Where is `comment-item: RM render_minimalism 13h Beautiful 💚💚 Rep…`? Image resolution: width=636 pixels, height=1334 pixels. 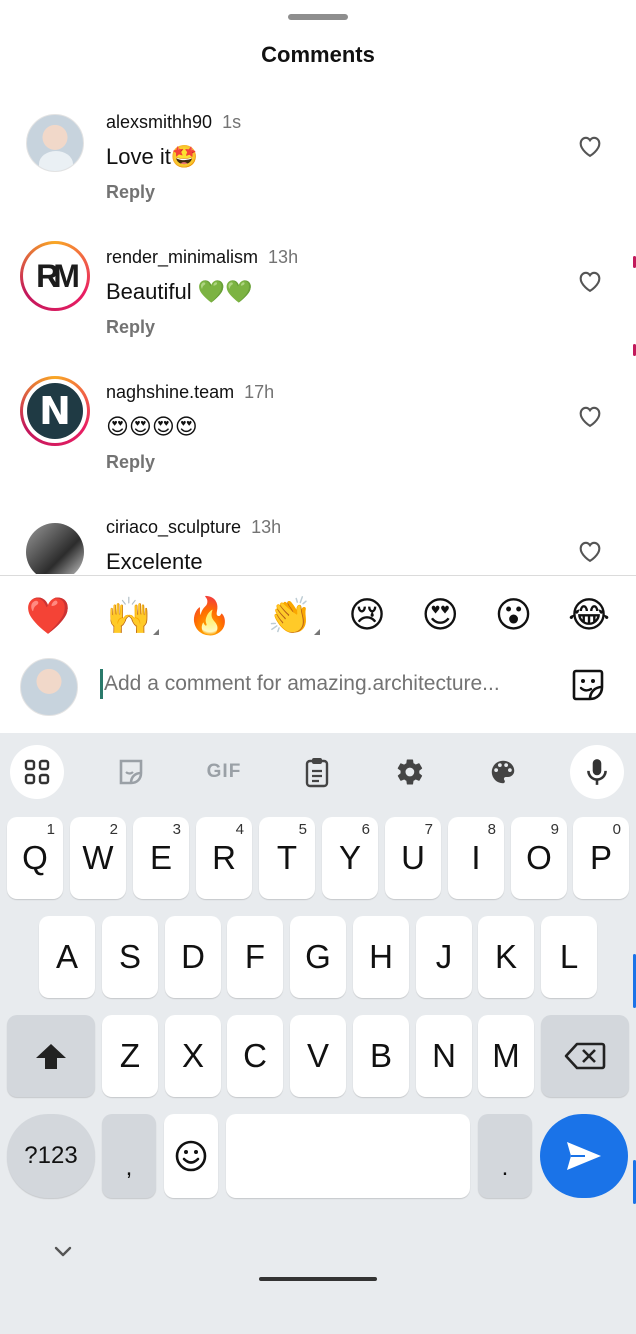 comment-item: RM render_minimalism 13h Beautiful 💚💚 Rep… is located at coordinates (318, 298).